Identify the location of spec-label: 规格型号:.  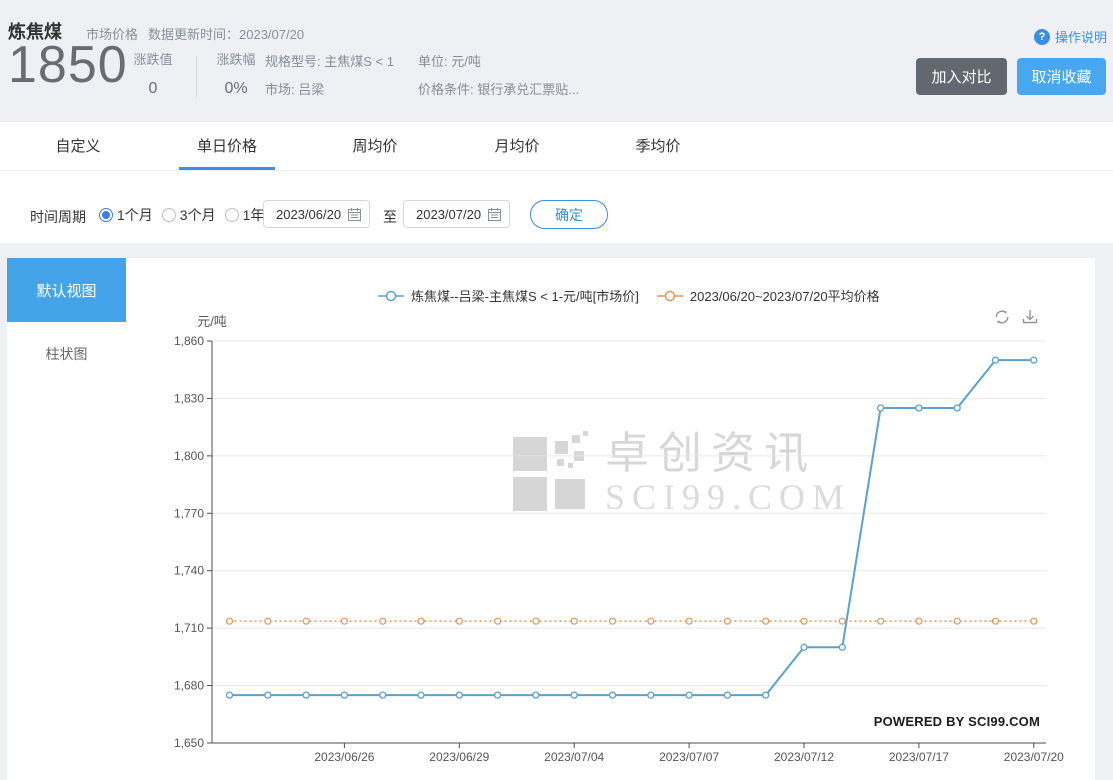
(293, 61).